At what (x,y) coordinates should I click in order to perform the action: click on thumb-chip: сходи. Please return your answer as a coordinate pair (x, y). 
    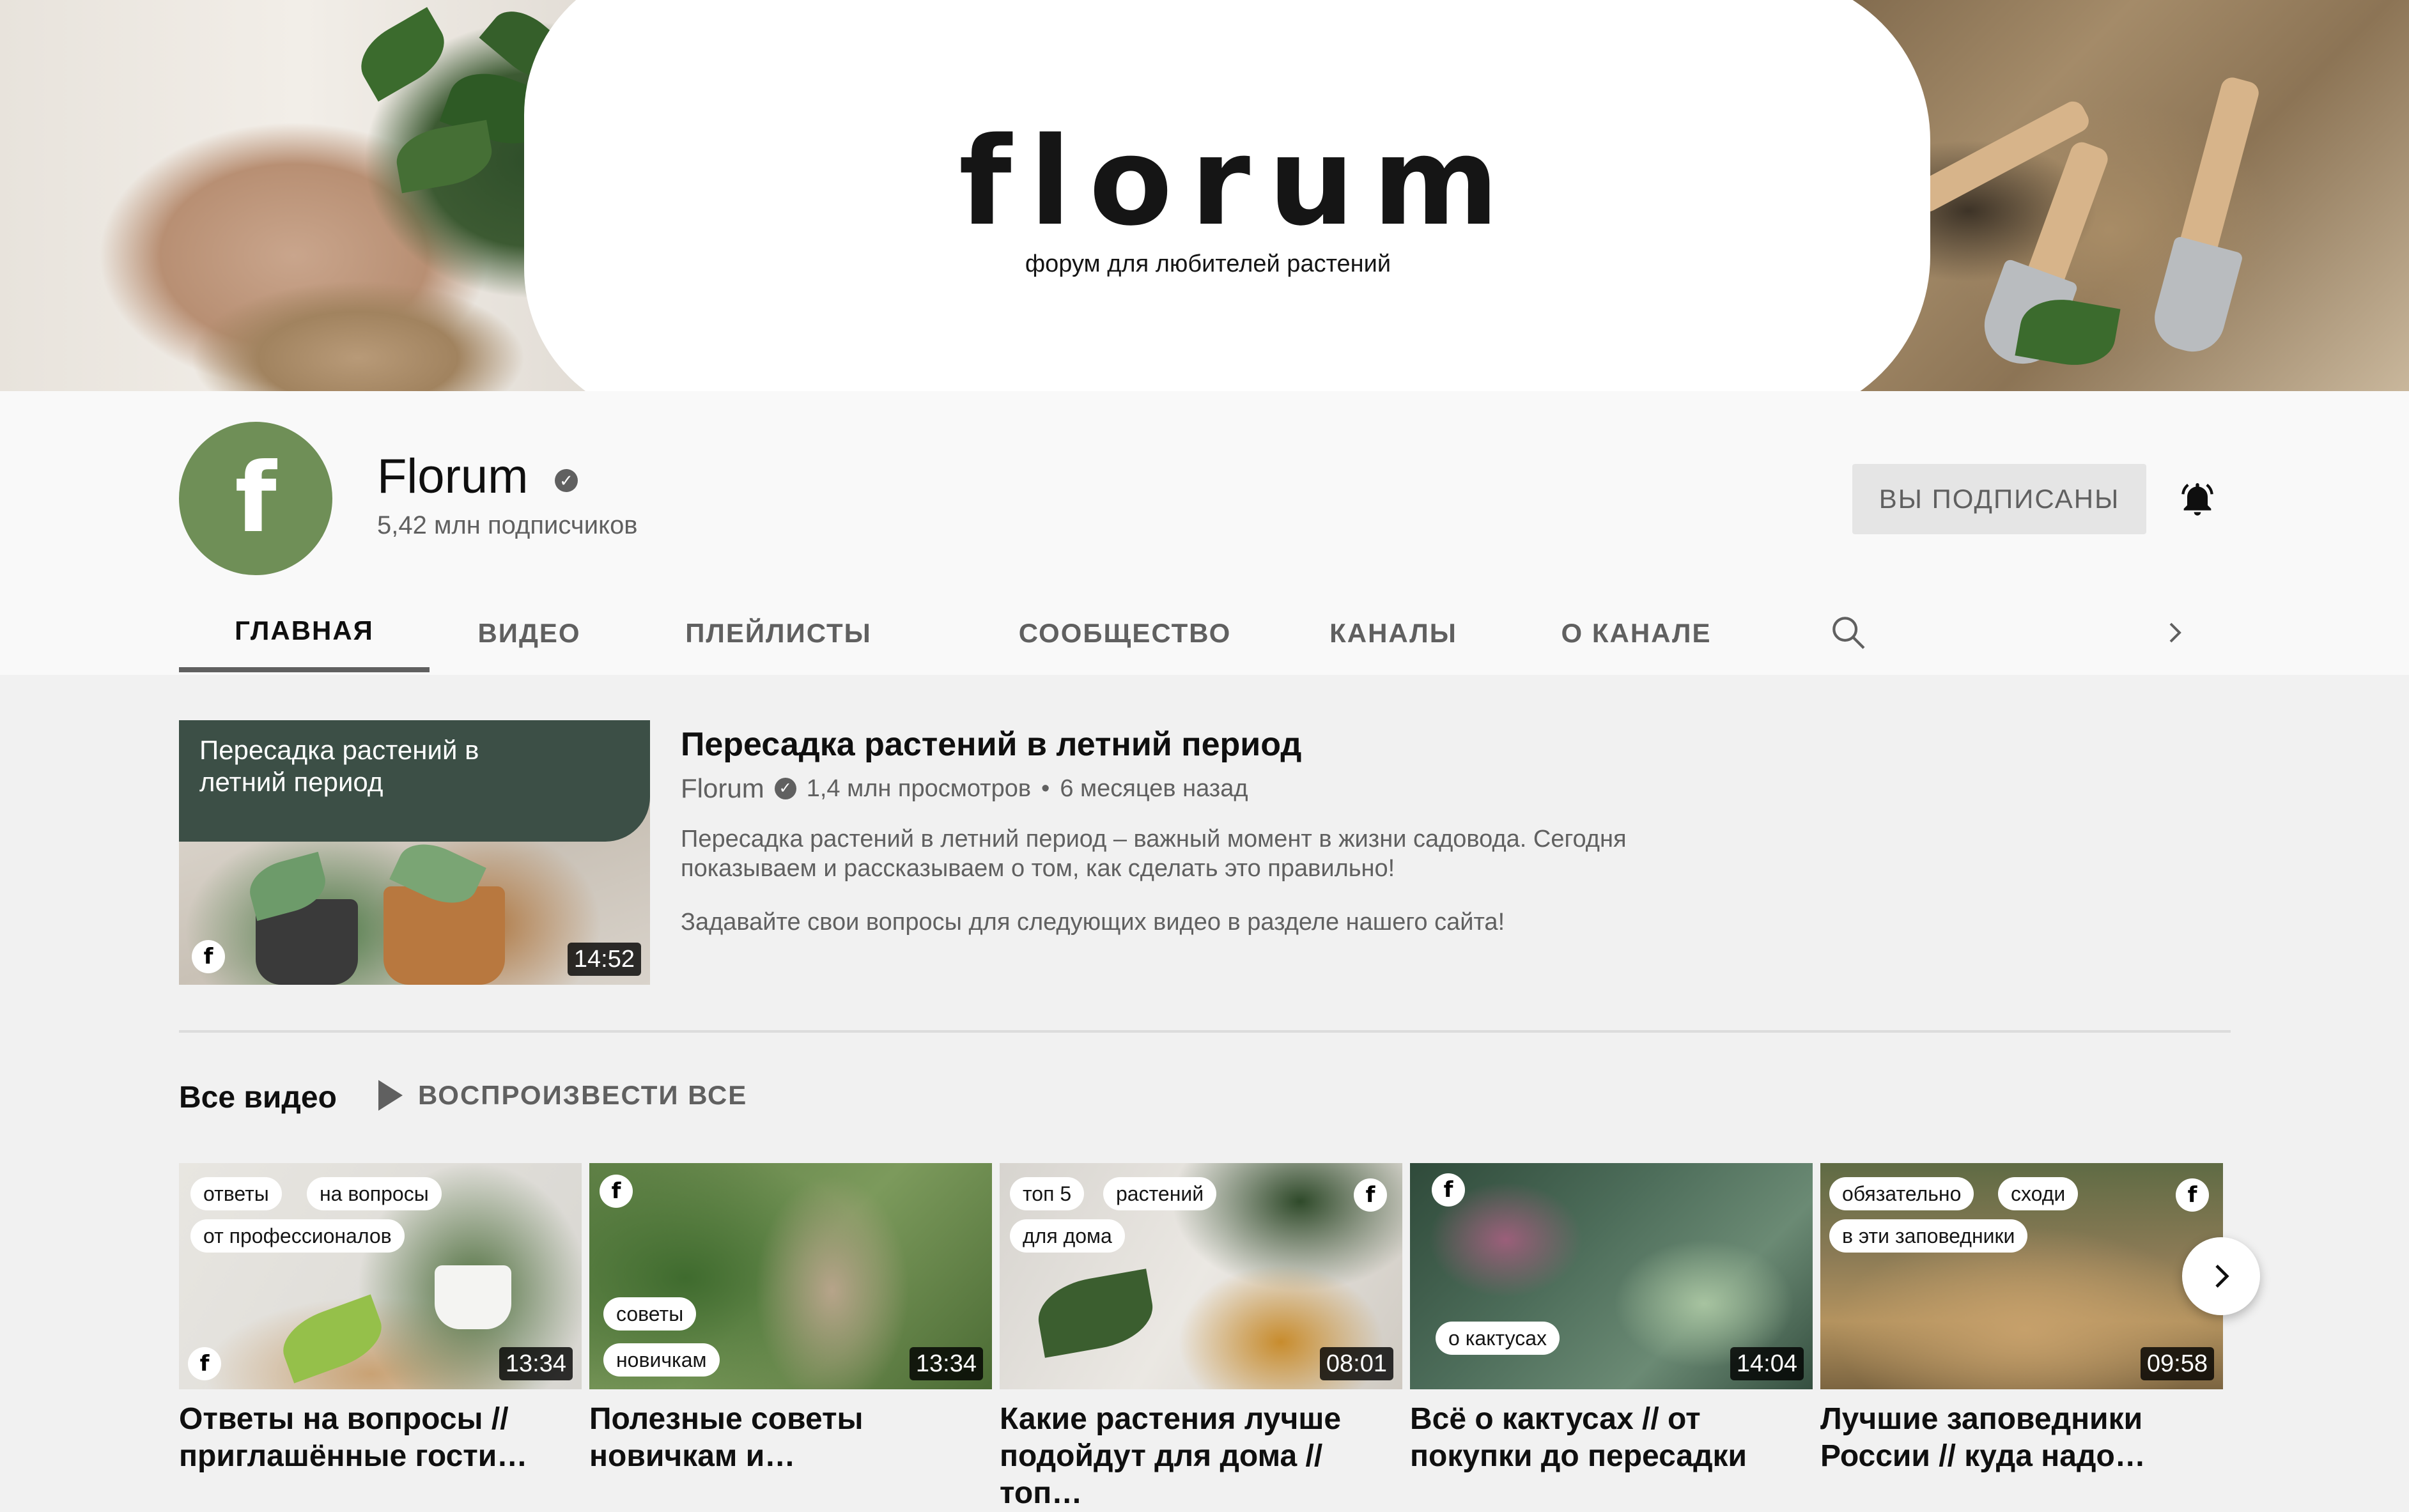
    Looking at the image, I should click on (2039, 1193).